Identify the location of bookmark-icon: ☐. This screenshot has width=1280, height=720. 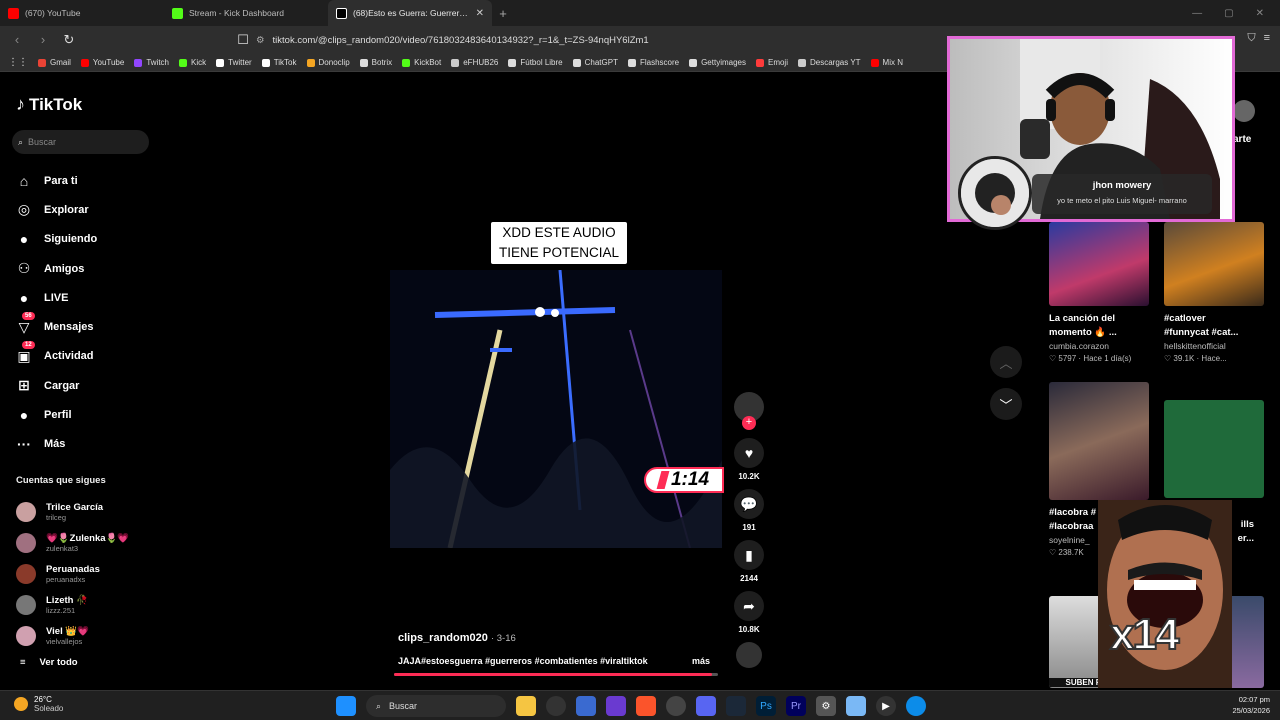
(243, 40).